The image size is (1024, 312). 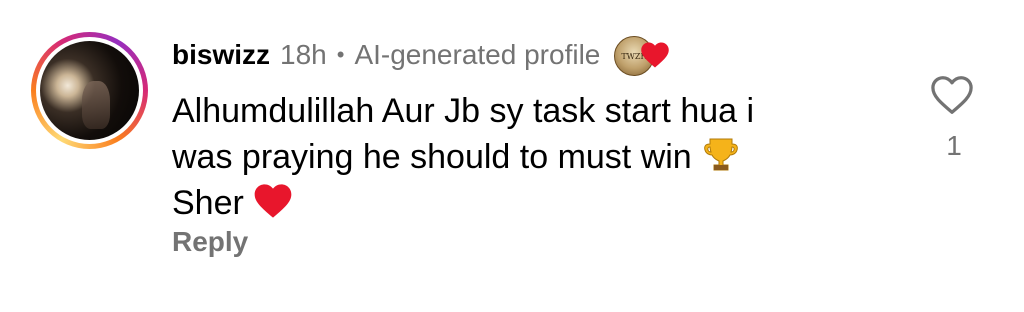 I want to click on red-heart-icon, so click(x=273, y=201).